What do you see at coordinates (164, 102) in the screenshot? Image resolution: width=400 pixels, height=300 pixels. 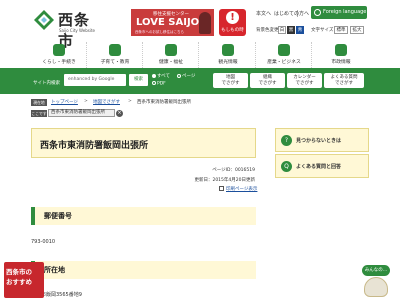 I see `breadcrumb-current: 西条市東消防署飯岡出張所` at bounding box center [164, 102].